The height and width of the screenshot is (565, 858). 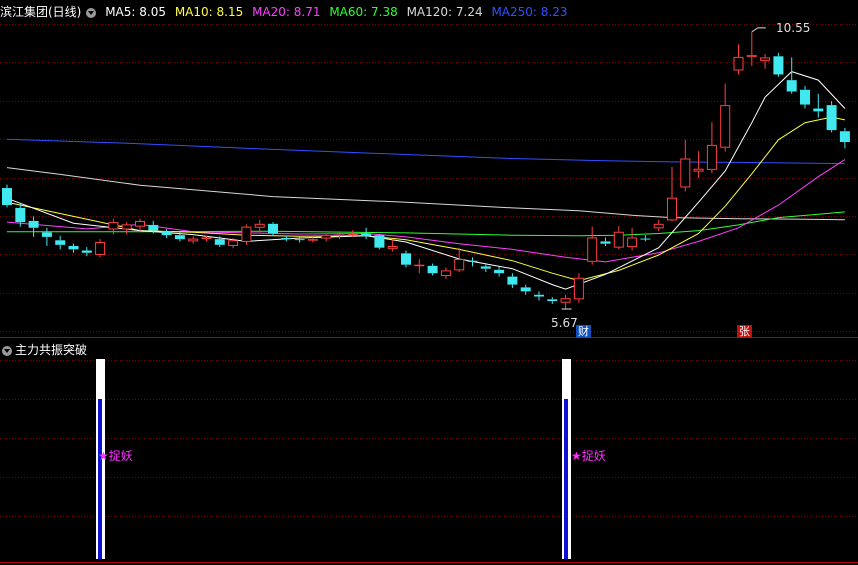 What do you see at coordinates (40, 12) in the screenshot?
I see `stock-title: 滨江集团(日线)` at bounding box center [40, 12].